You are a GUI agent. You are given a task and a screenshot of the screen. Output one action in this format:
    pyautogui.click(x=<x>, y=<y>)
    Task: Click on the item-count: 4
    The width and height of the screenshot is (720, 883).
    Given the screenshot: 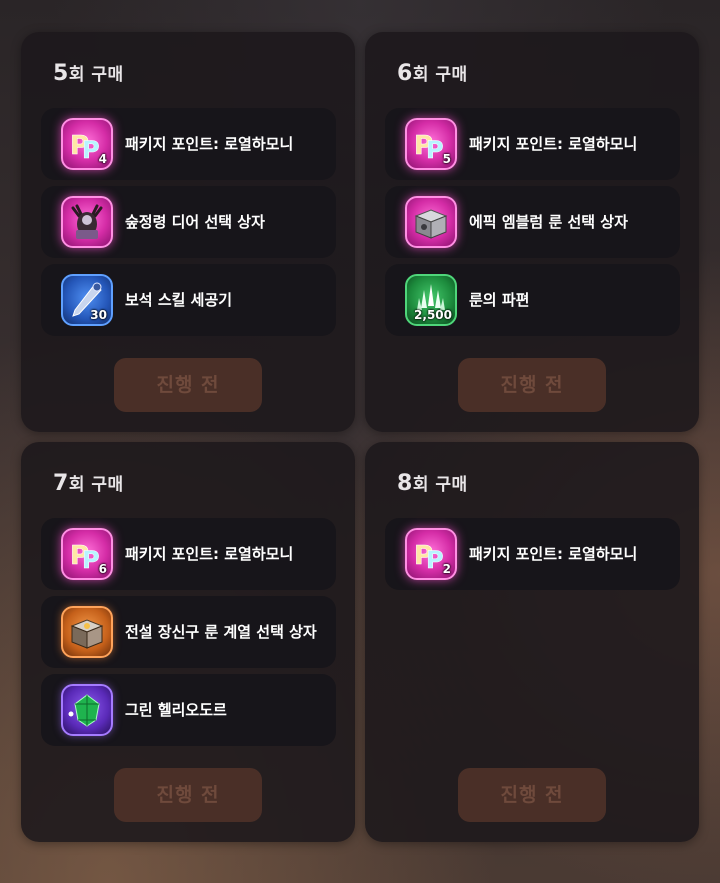 What is the action you would take?
    pyautogui.click(x=102, y=159)
    